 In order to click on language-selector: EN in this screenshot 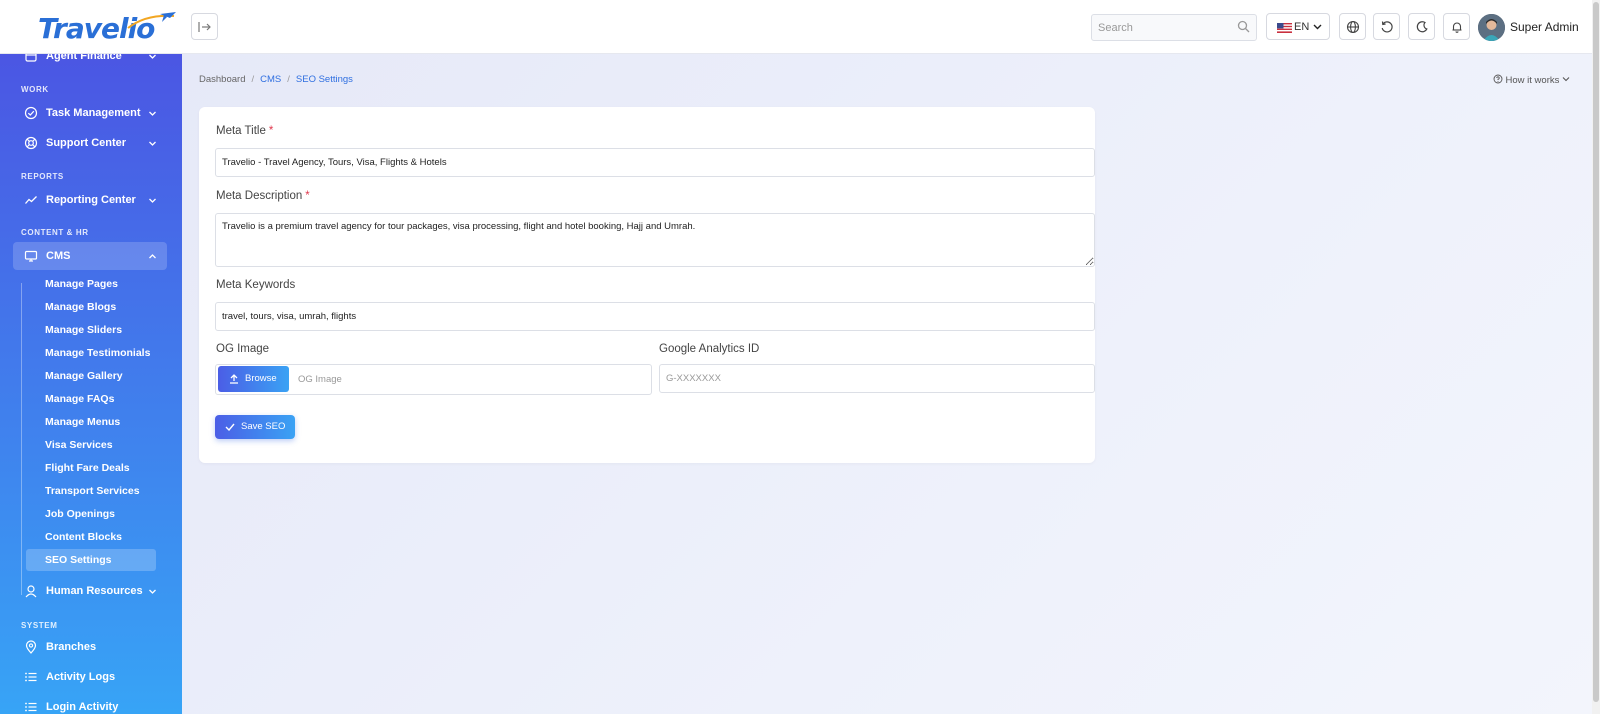, I will do `click(1298, 26)`.